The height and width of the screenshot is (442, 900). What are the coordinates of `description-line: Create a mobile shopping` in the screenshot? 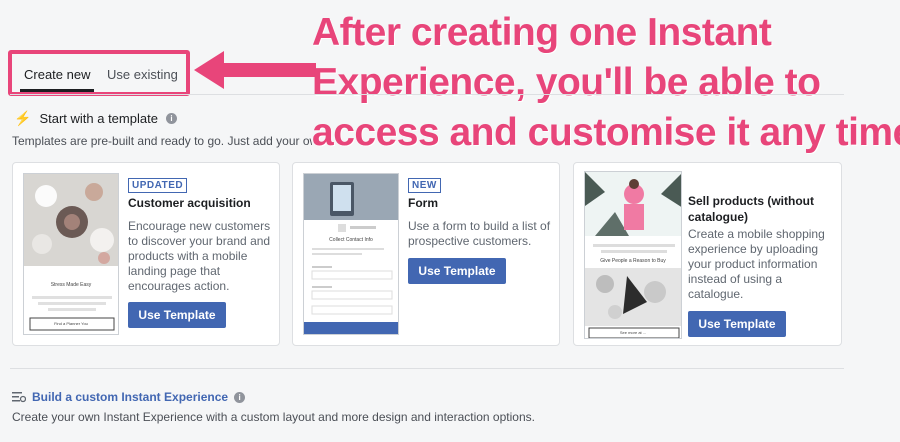 It's located at (756, 234).